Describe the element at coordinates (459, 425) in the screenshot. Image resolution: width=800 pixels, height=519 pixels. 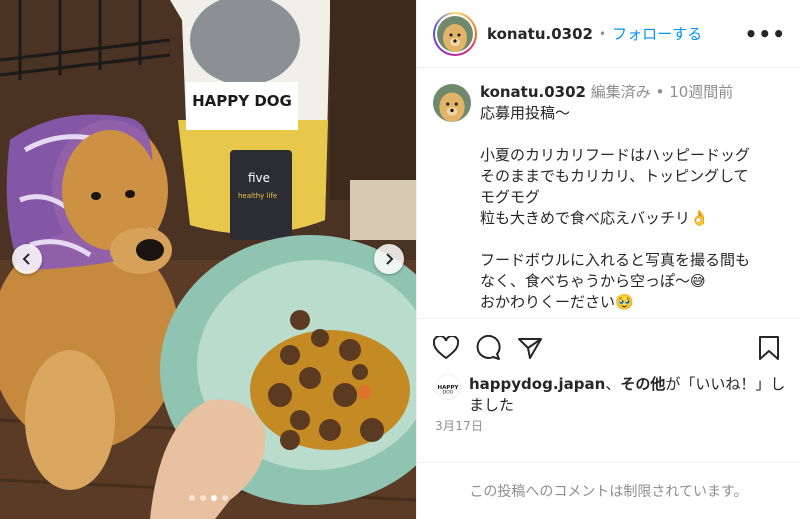
I see `post-date: 3月17日` at that location.